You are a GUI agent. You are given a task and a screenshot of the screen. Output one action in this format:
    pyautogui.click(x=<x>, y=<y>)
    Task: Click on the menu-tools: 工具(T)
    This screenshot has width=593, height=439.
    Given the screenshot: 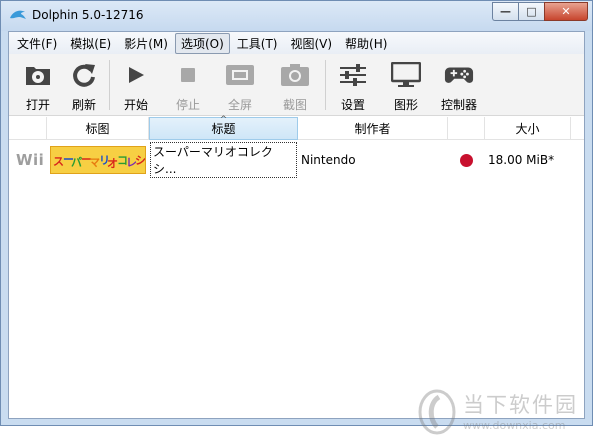 What is the action you would take?
    pyautogui.click(x=257, y=43)
    